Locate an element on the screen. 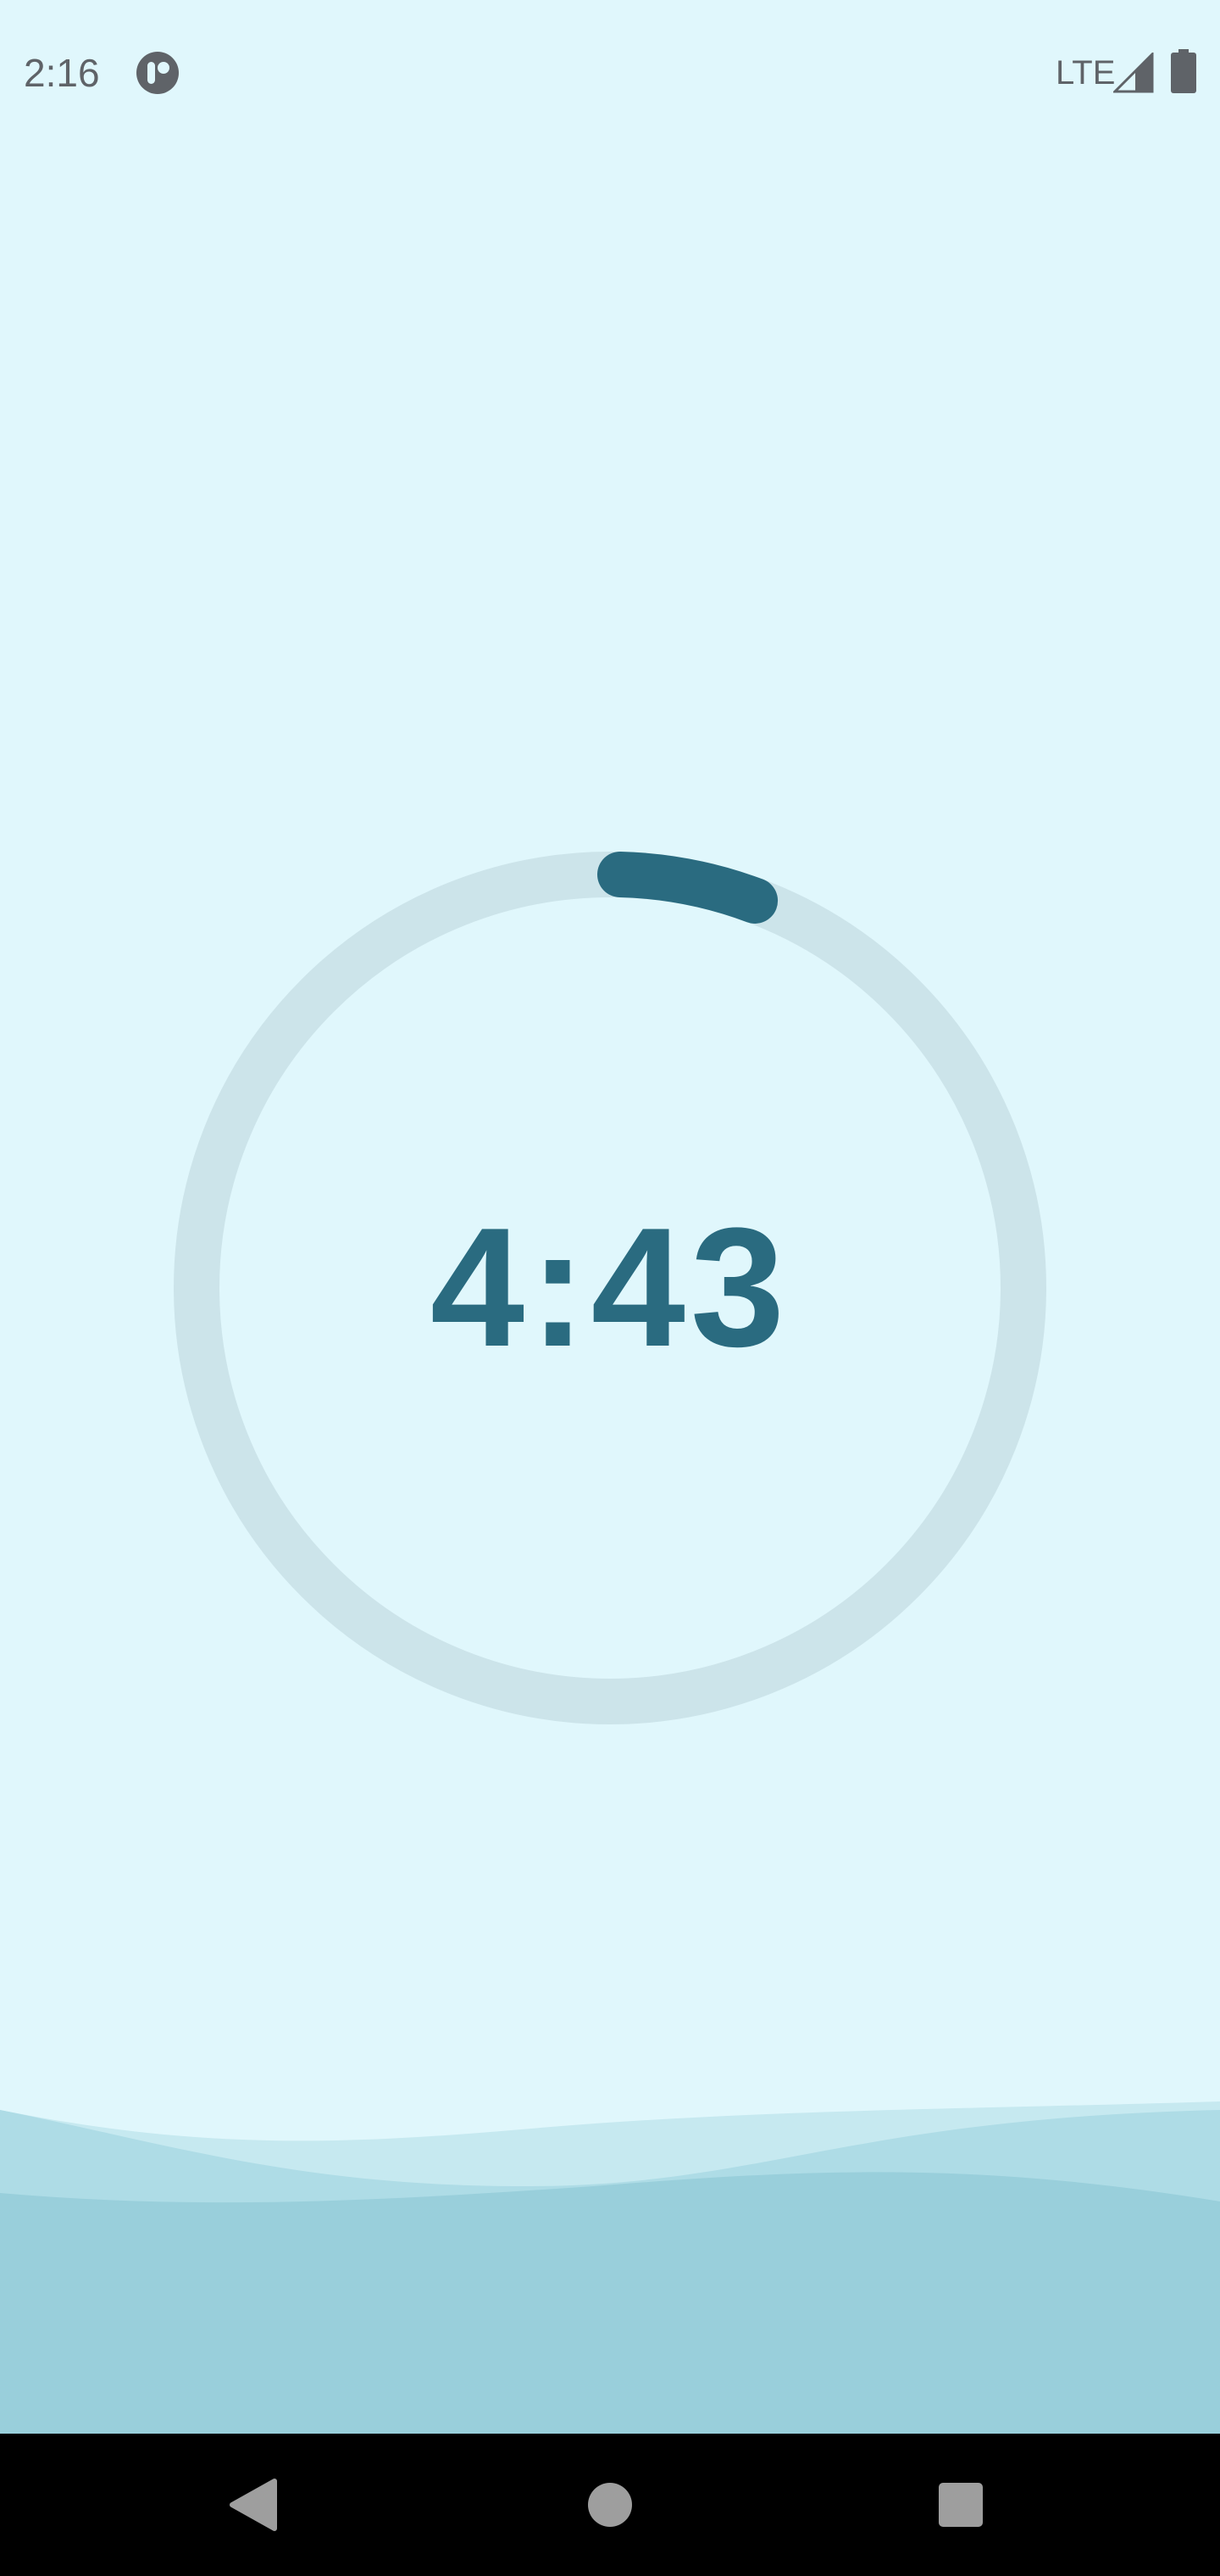 This screenshot has width=1220, height=2576. timer-remaining: 4:43 is located at coordinates (610, 1287).